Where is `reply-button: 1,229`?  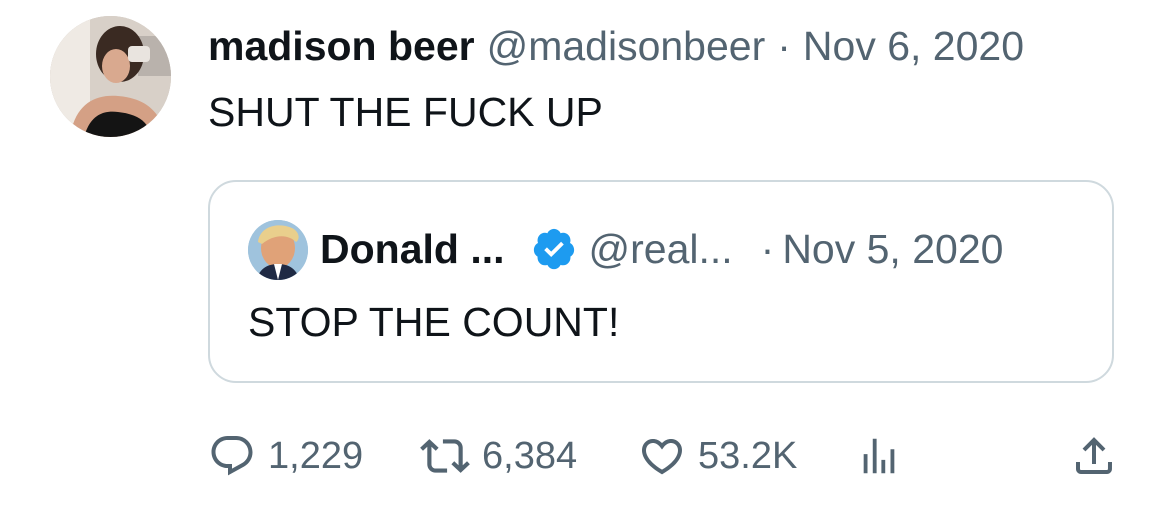 reply-button: 1,229 is located at coordinates (285, 456).